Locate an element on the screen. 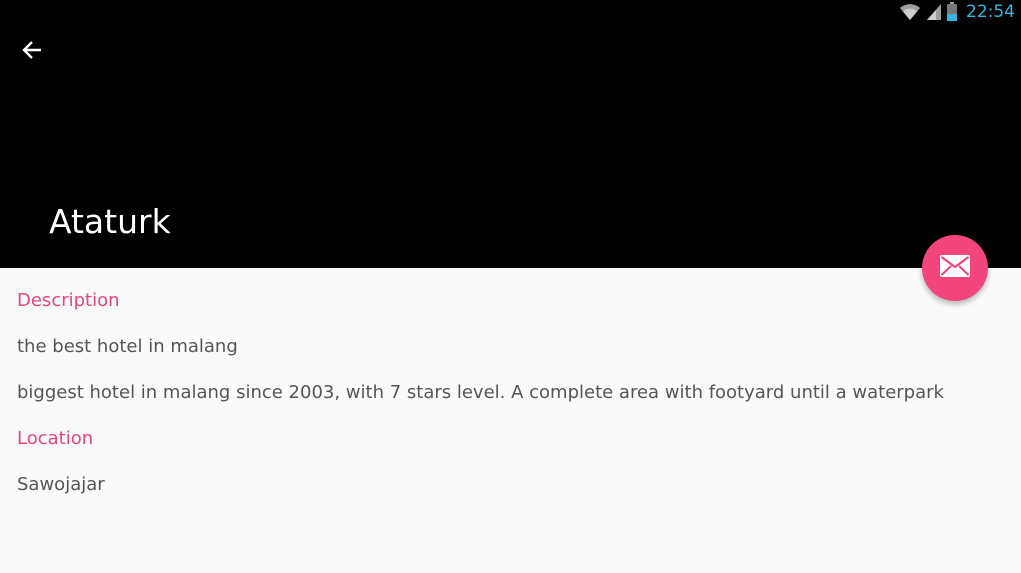 The image size is (1021, 573). arrow-left-icon is located at coordinates (32, 52).